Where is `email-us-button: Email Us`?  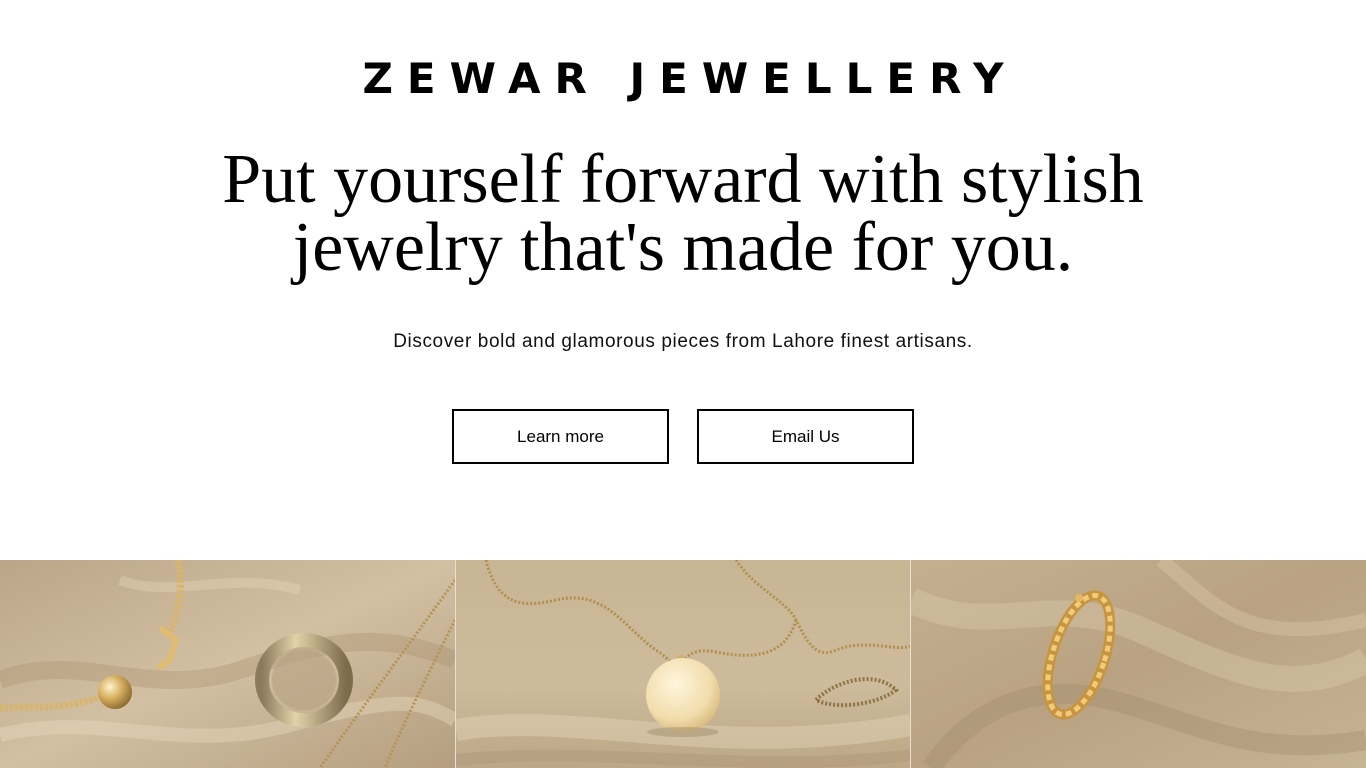
email-us-button: Email Us is located at coordinates (805, 436).